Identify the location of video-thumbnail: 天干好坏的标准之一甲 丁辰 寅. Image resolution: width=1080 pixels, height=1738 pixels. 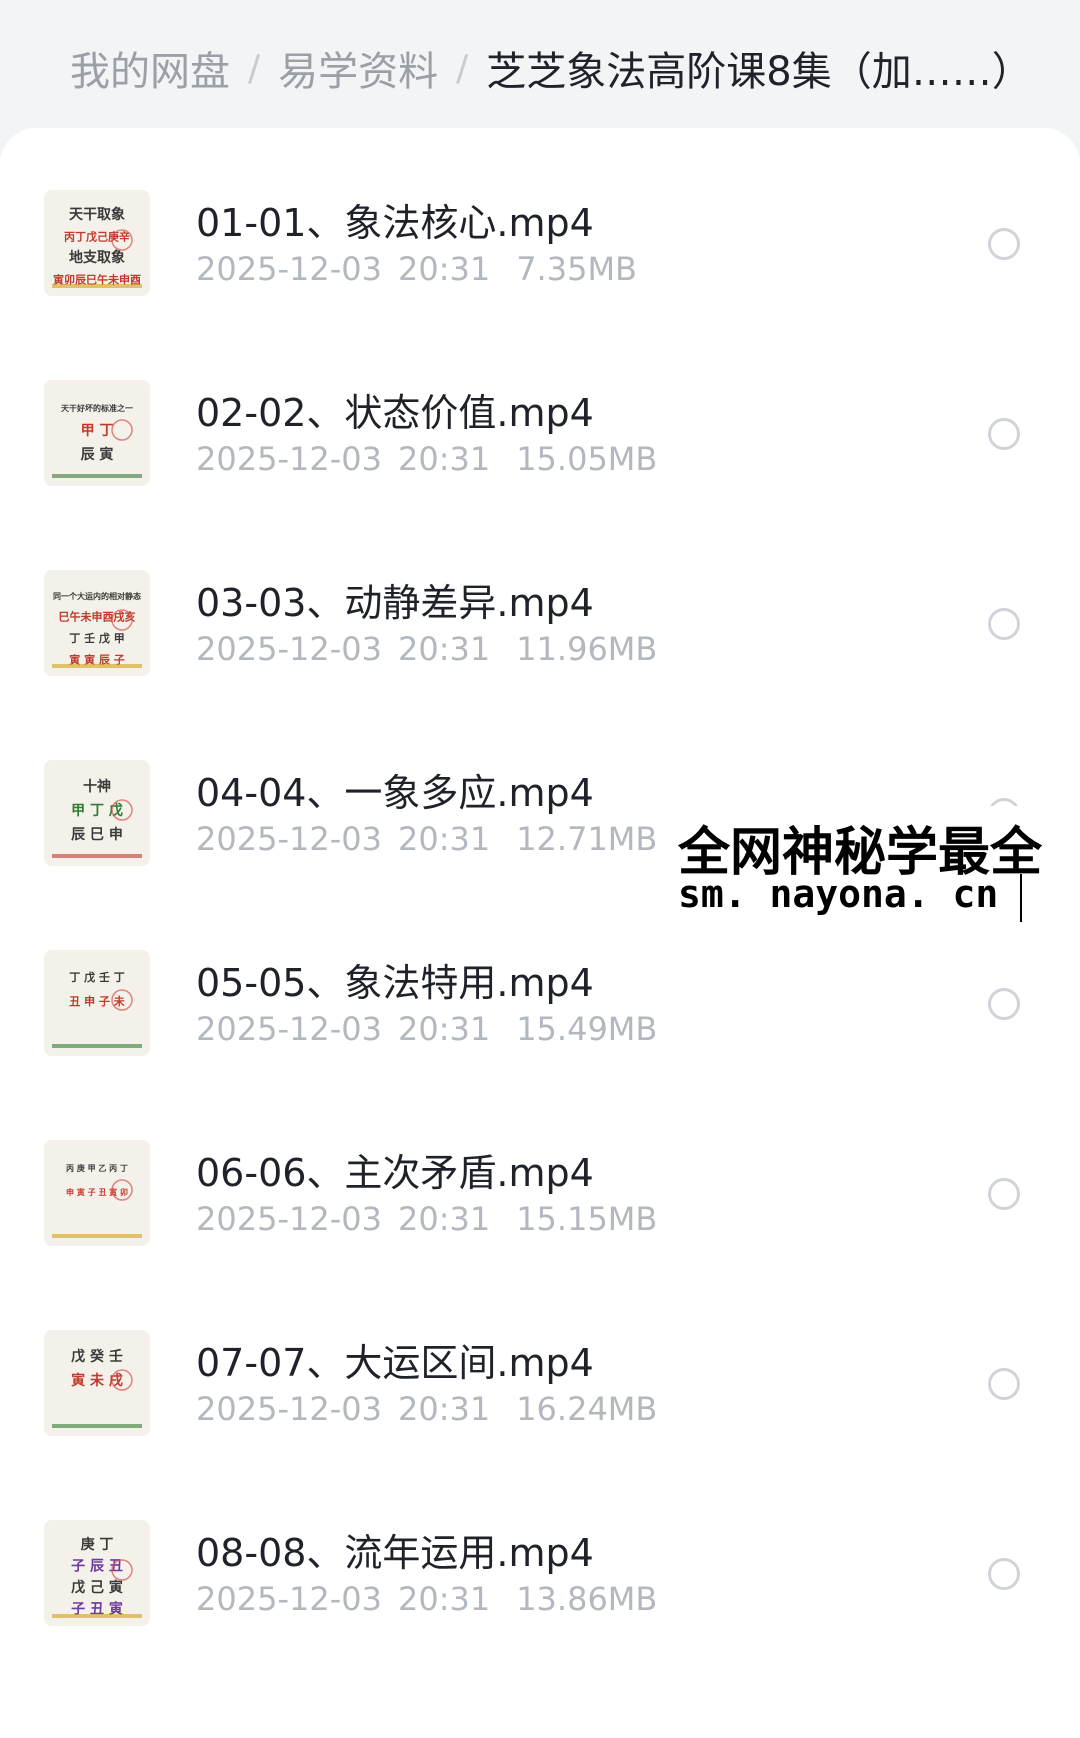
(97, 433).